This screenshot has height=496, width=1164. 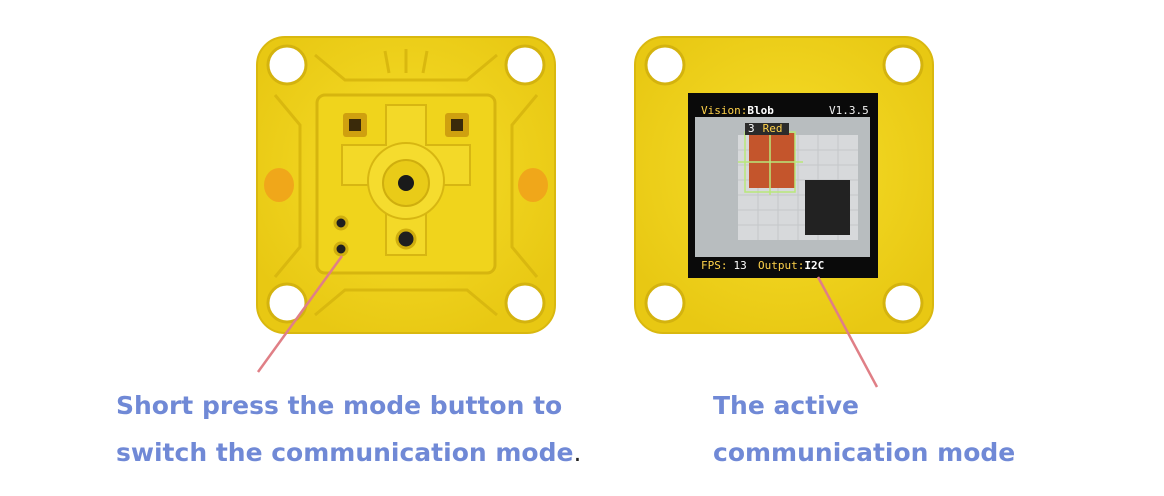 What do you see at coordinates (847, 332) in the screenshot?
I see `pointer-to-output-mode` at bounding box center [847, 332].